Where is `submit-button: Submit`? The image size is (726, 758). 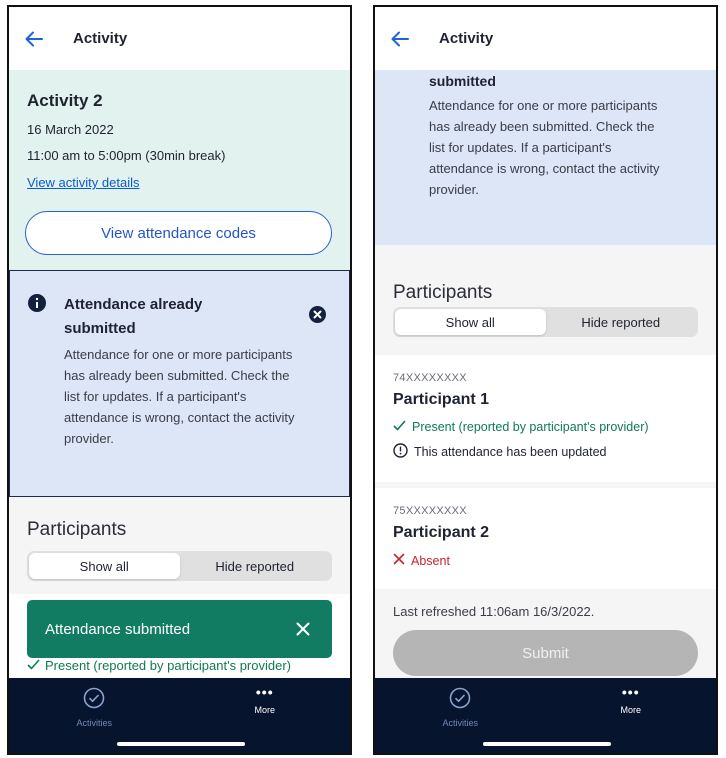 submit-button: Submit is located at coordinates (545, 653).